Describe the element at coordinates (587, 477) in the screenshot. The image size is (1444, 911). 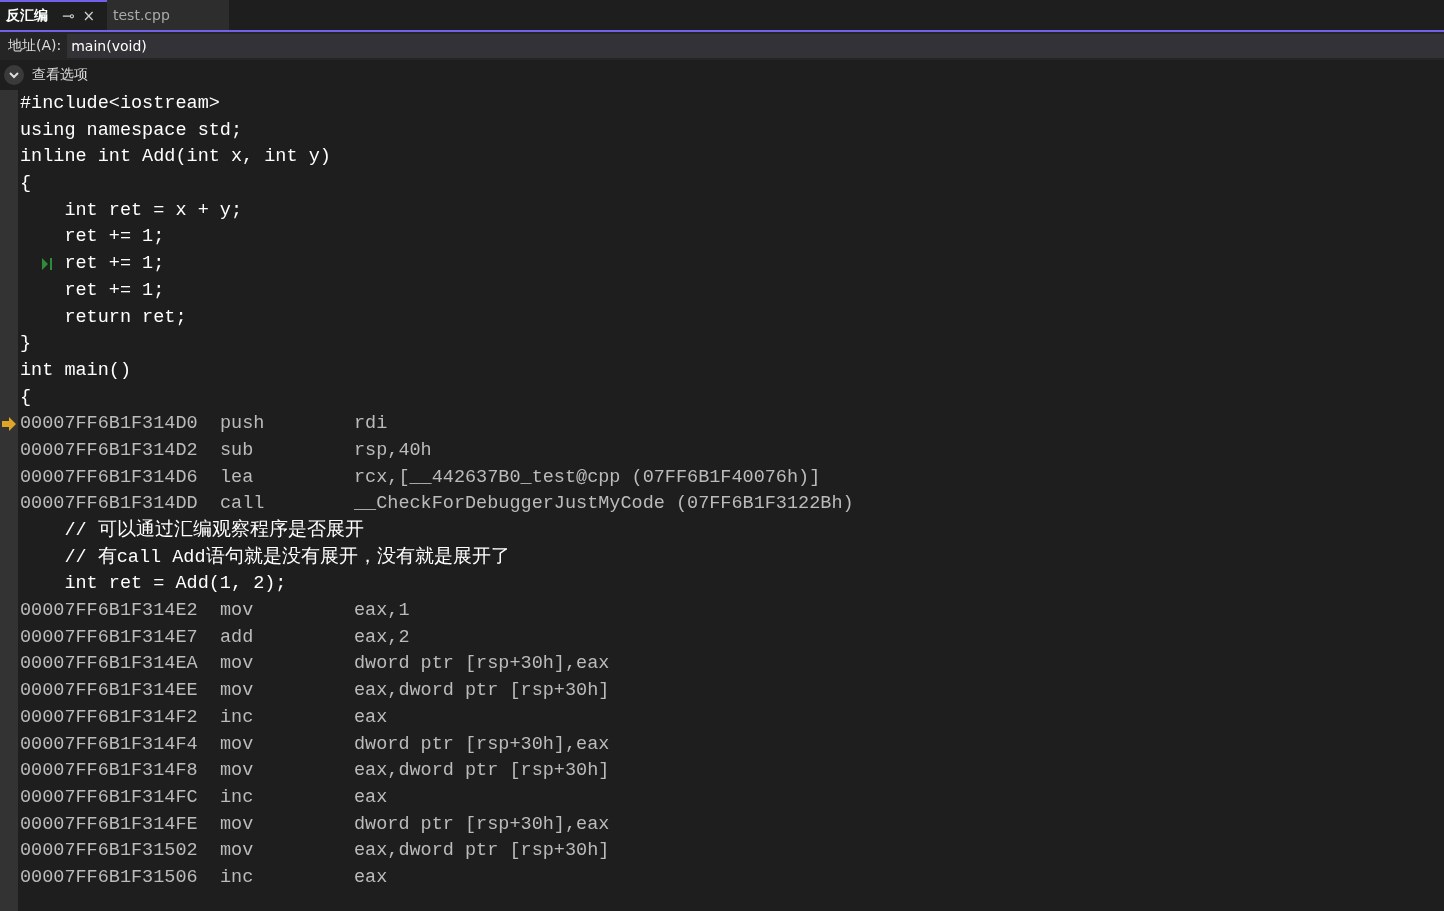
I see `instruction-operands: rcx,[__442637B0_test@cpp (07FF6B1F40076h)]` at that location.